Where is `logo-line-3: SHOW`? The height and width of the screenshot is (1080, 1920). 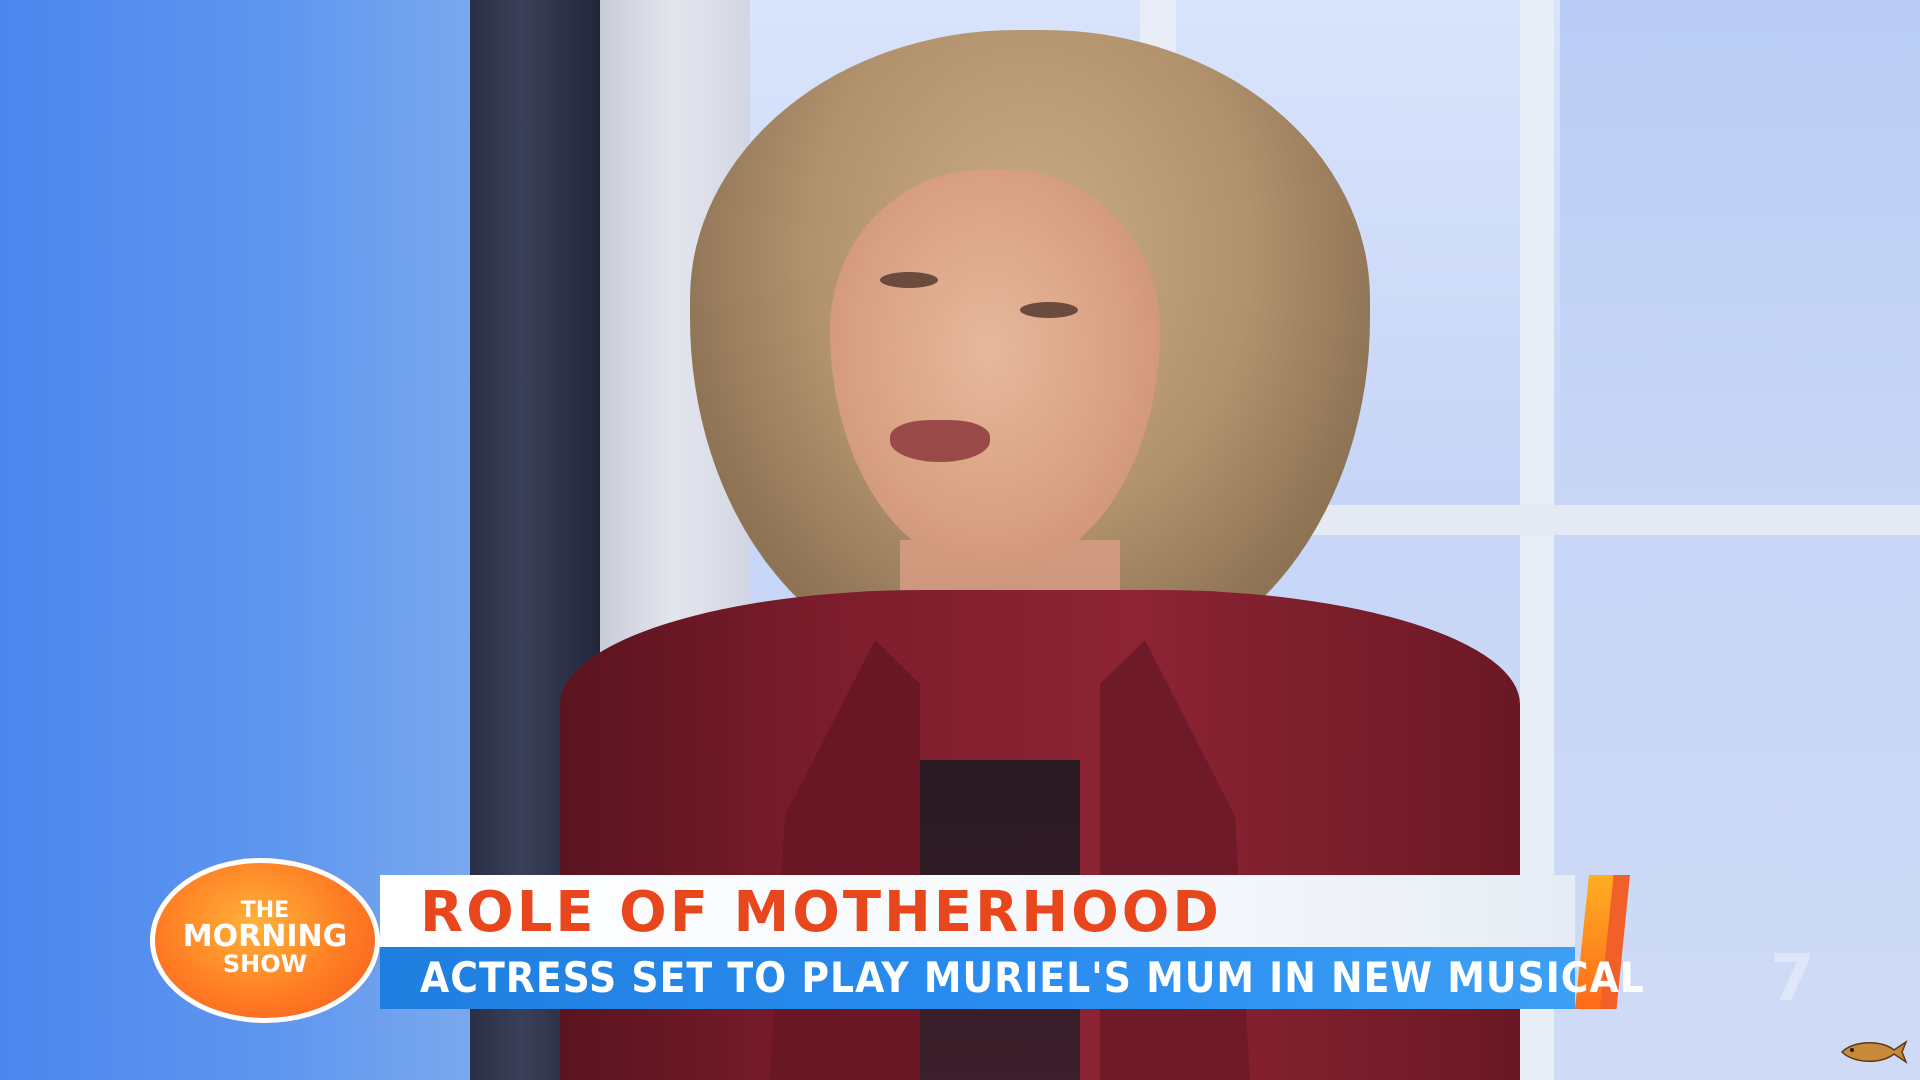 logo-line-3: SHOW is located at coordinates (265, 964).